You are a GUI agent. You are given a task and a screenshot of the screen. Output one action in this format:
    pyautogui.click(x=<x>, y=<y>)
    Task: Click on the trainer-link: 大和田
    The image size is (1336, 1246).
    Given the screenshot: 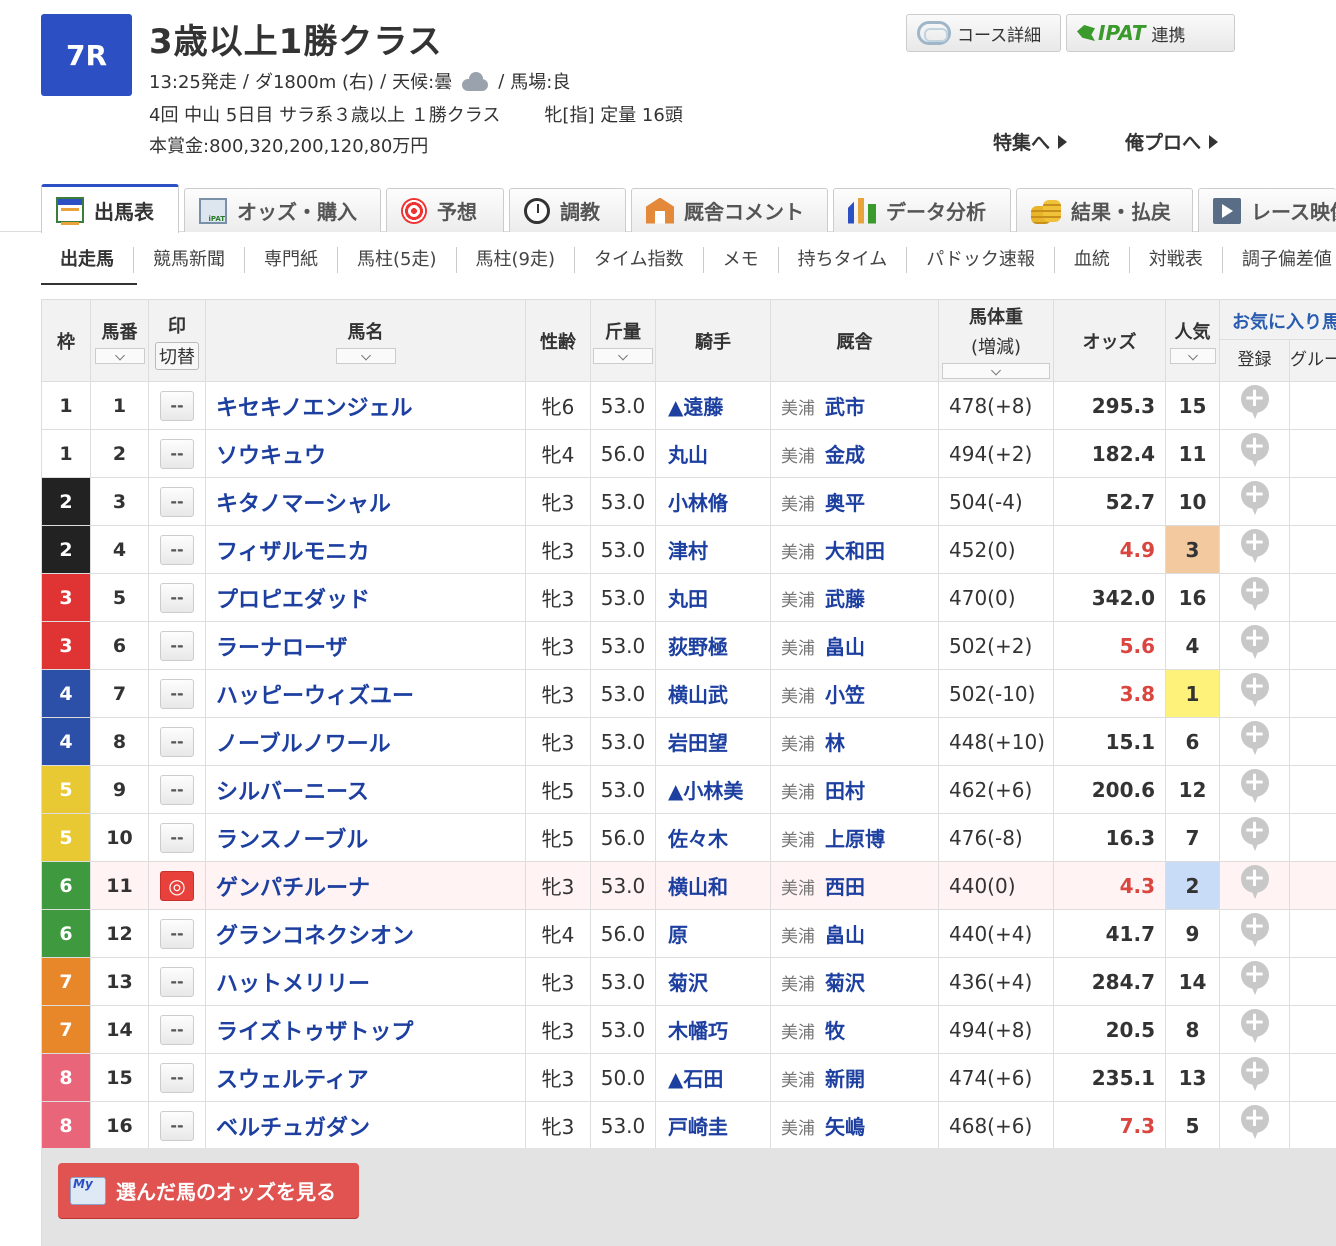 What is the action you would take?
    pyautogui.click(x=855, y=551)
    